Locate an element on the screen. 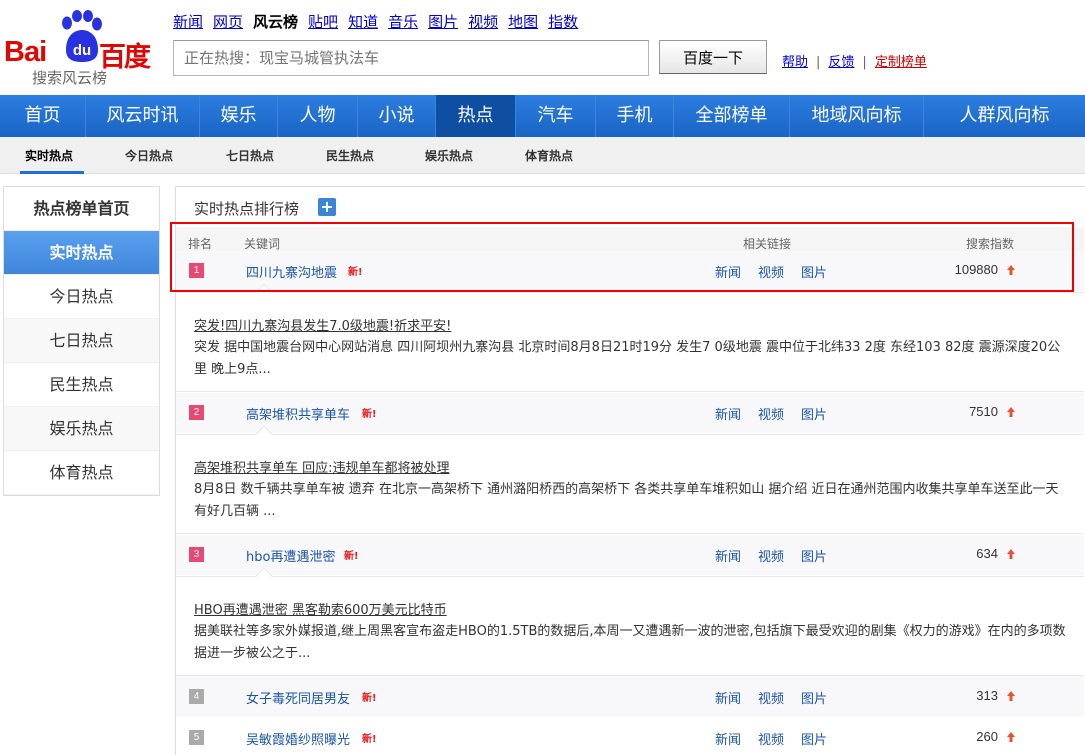 This screenshot has height=755, width=1085. subnav-active-indicator is located at coordinates (52, 172).